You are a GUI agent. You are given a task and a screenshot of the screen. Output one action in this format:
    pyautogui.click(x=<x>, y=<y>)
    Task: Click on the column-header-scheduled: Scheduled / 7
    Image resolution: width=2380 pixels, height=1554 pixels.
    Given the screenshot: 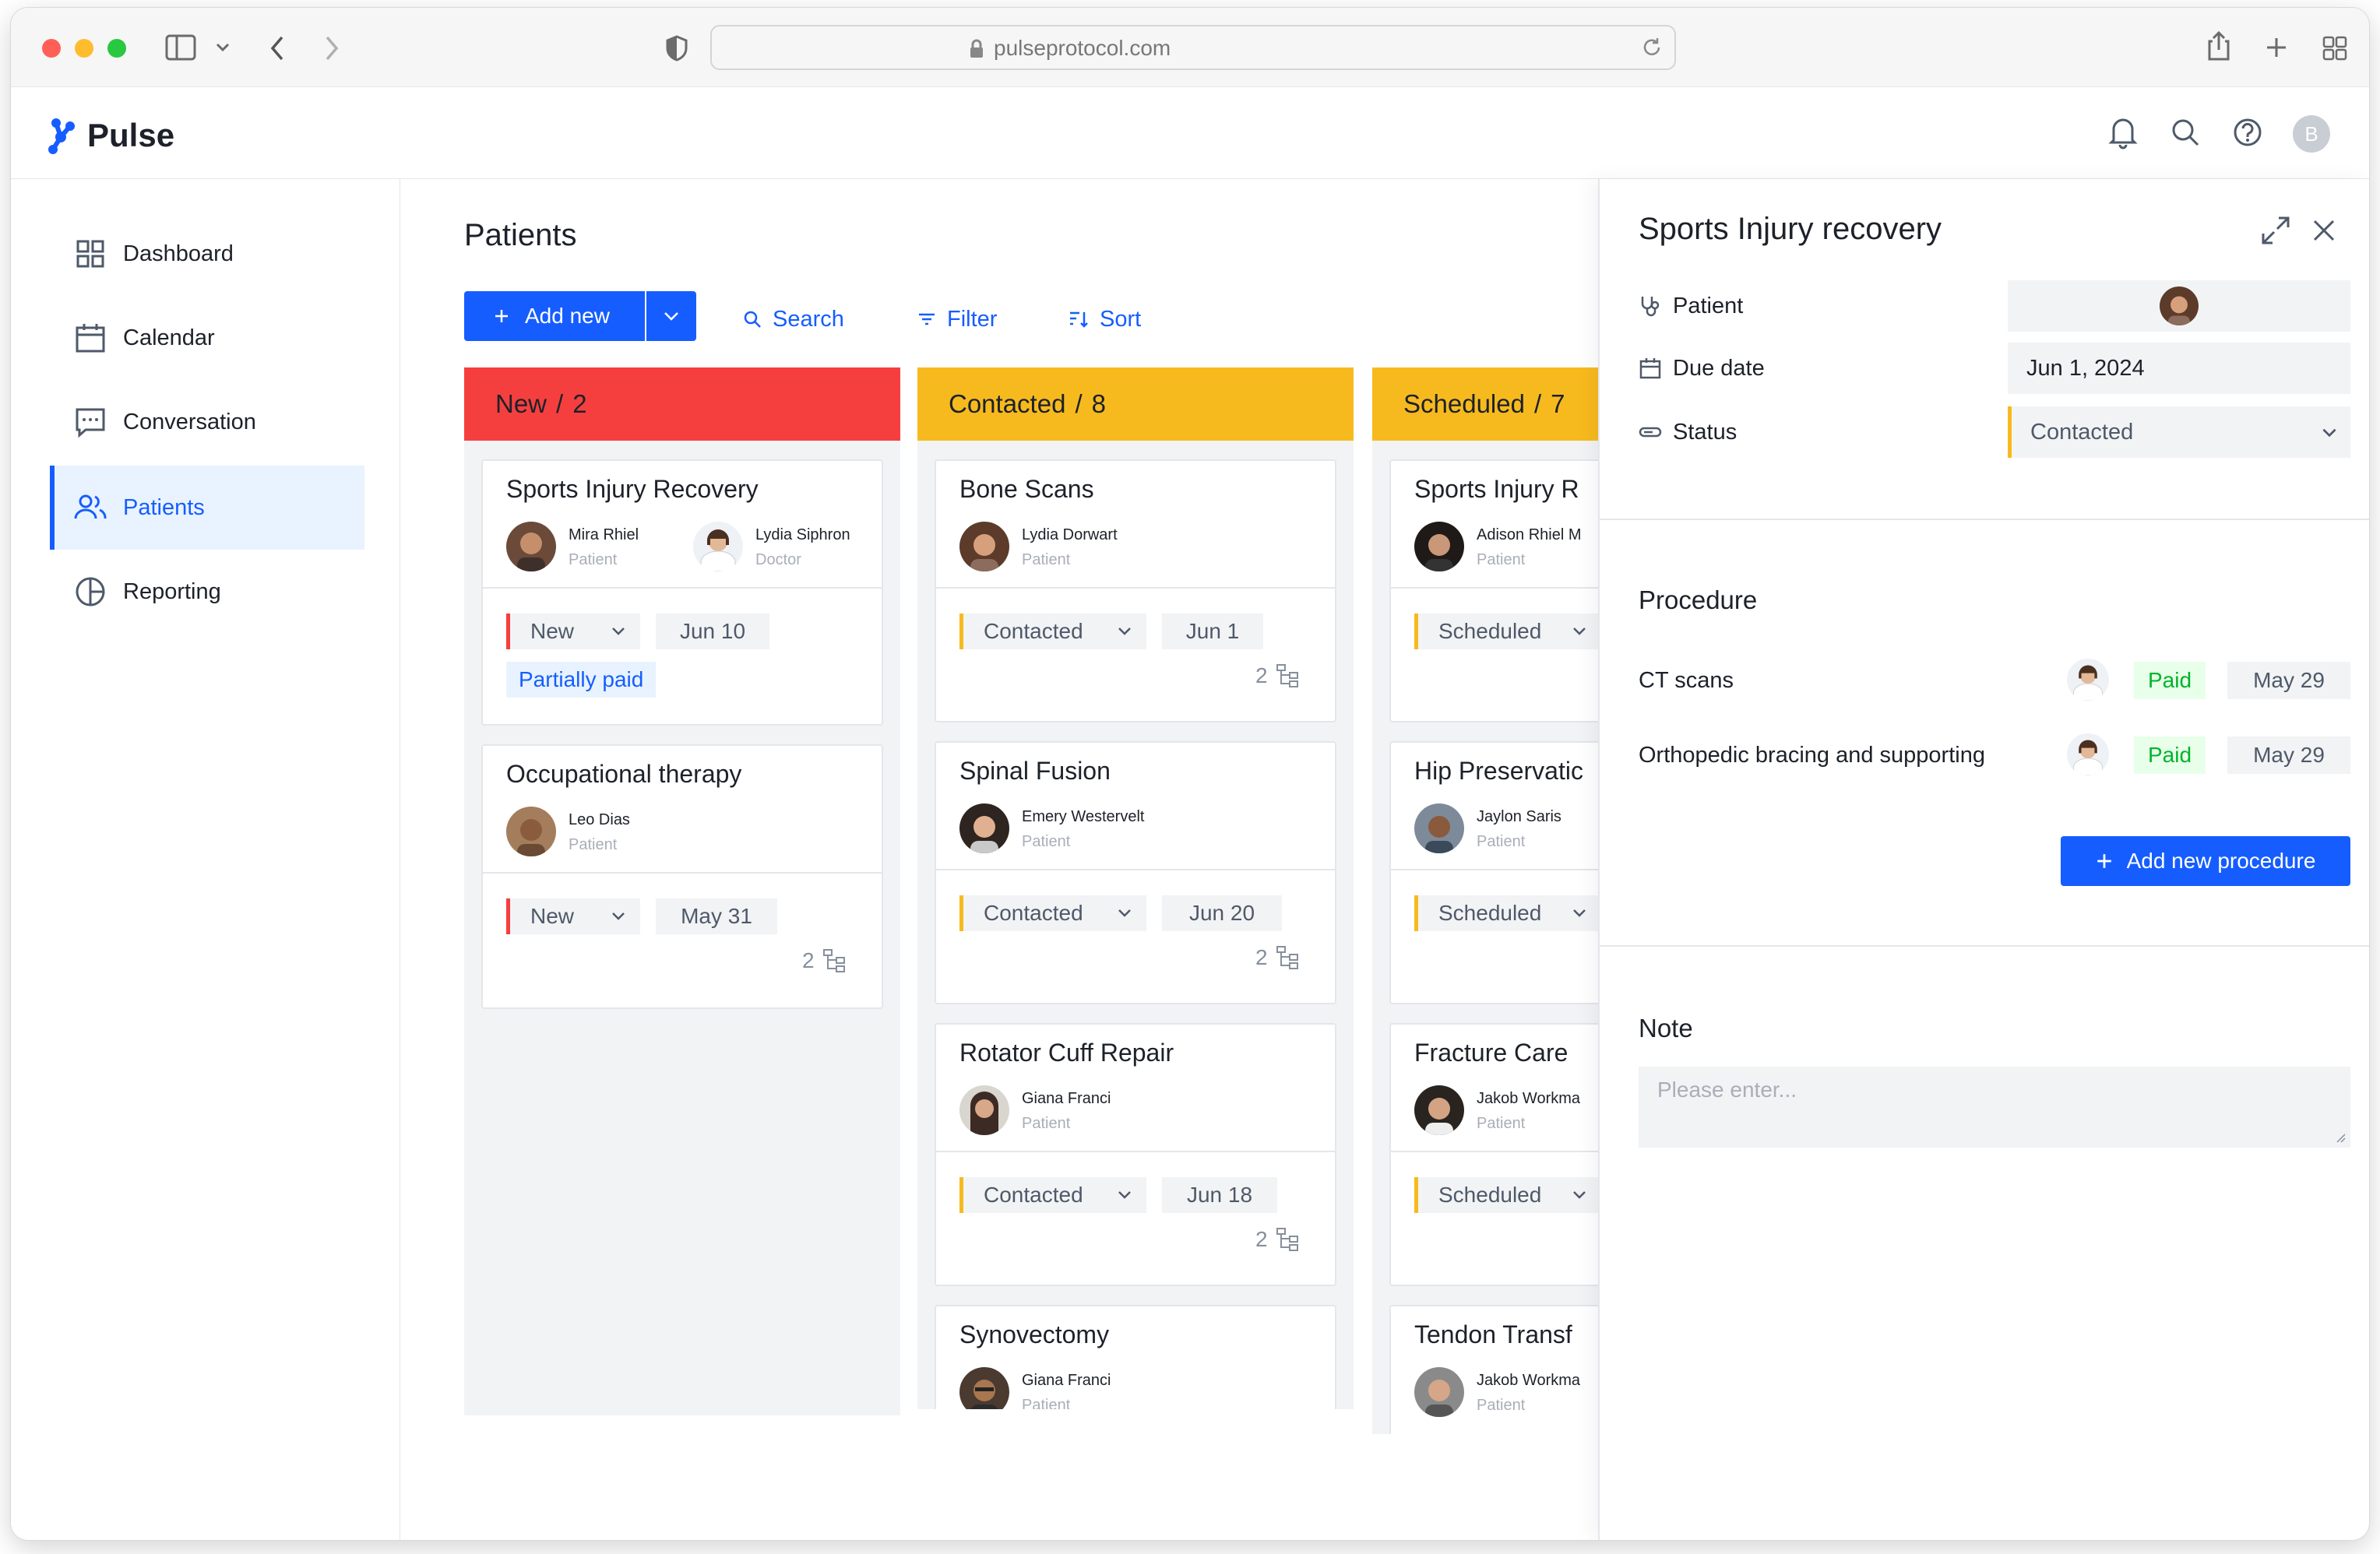 What is the action you would take?
    pyautogui.click(x=1489, y=404)
    